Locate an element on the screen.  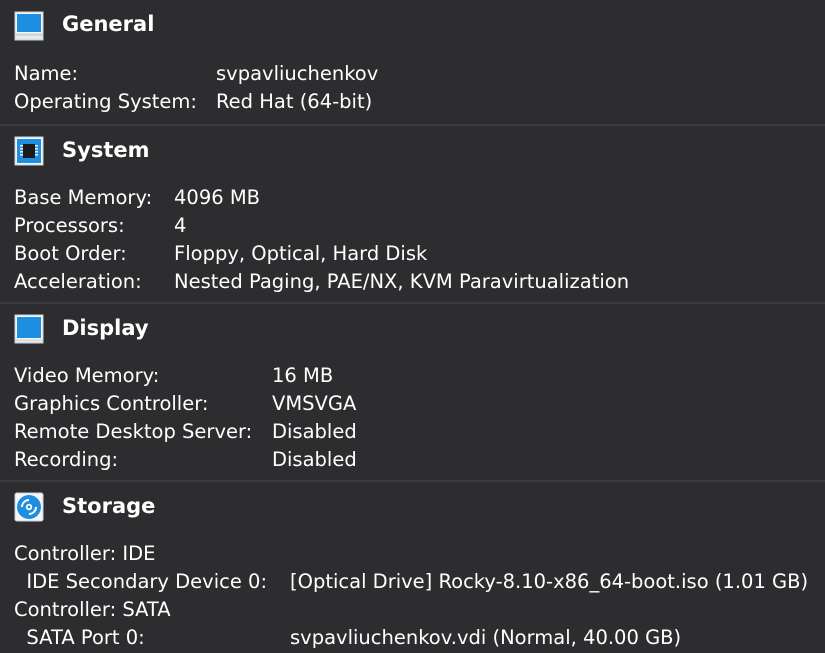
chip-icon is located at coordinates (29, 151).